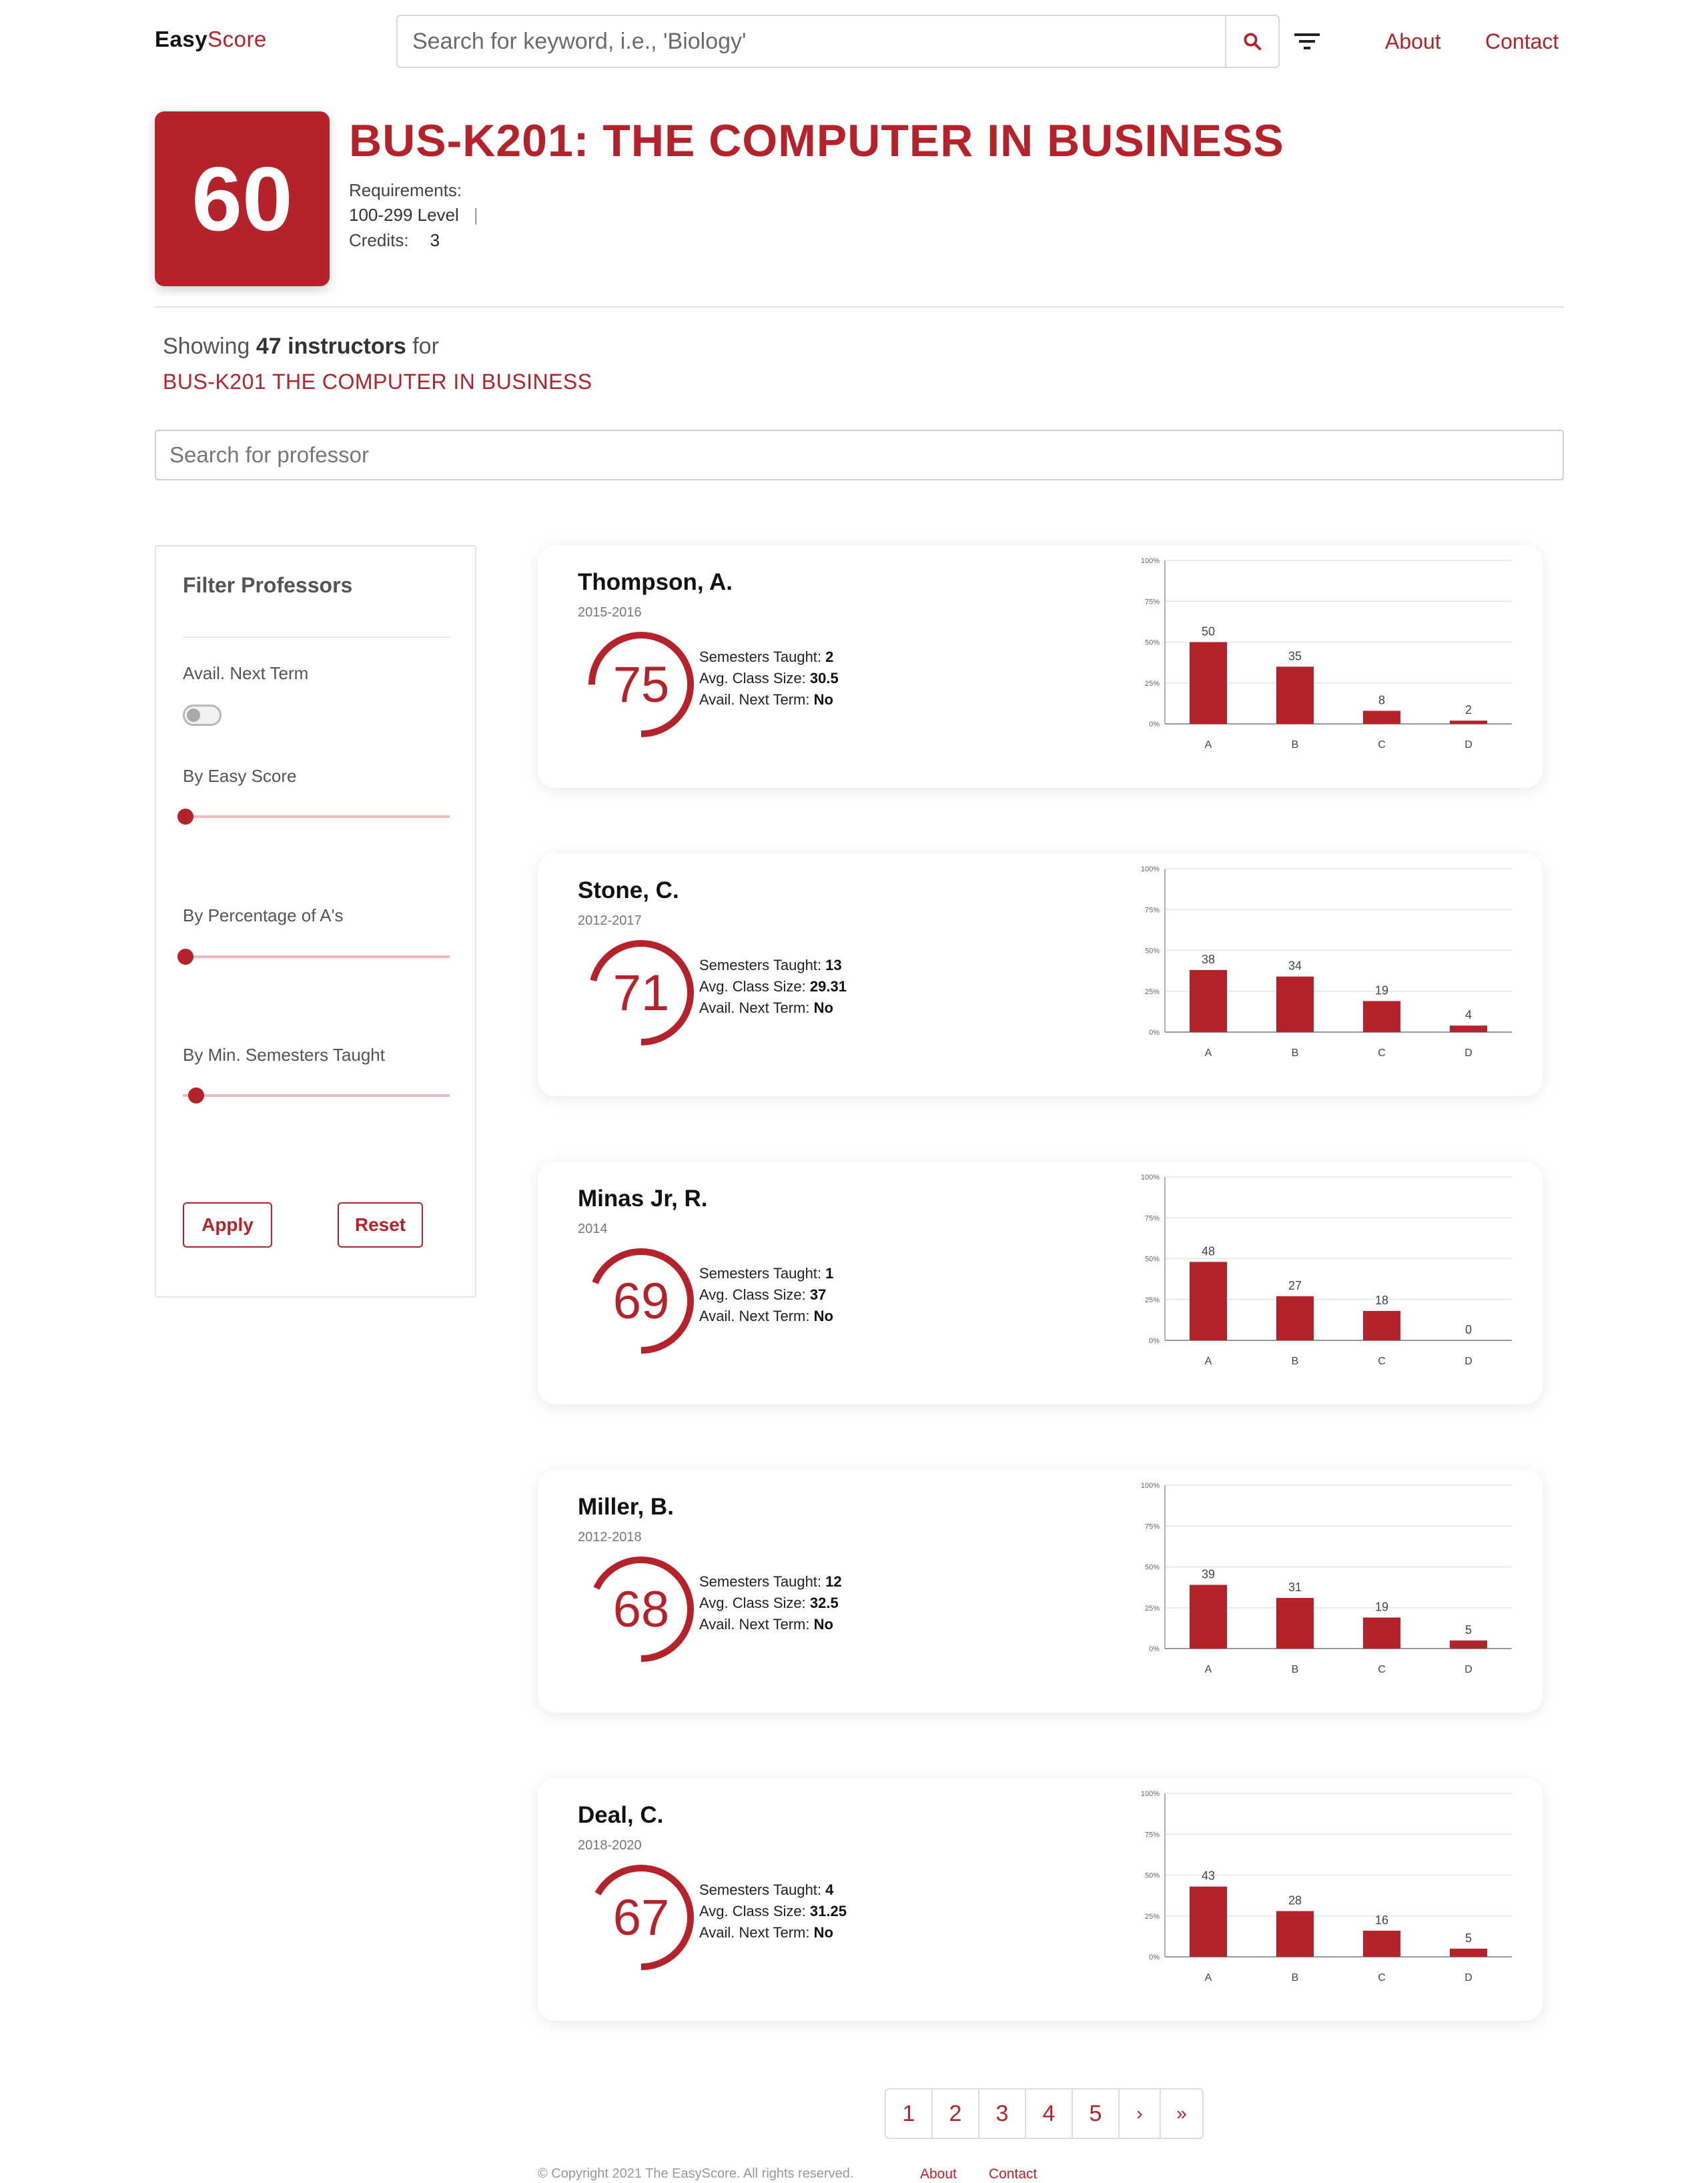 This screenshot has height=2183, width=1708. I want to click on professor-name: Miller, B., so click(626, 1507).